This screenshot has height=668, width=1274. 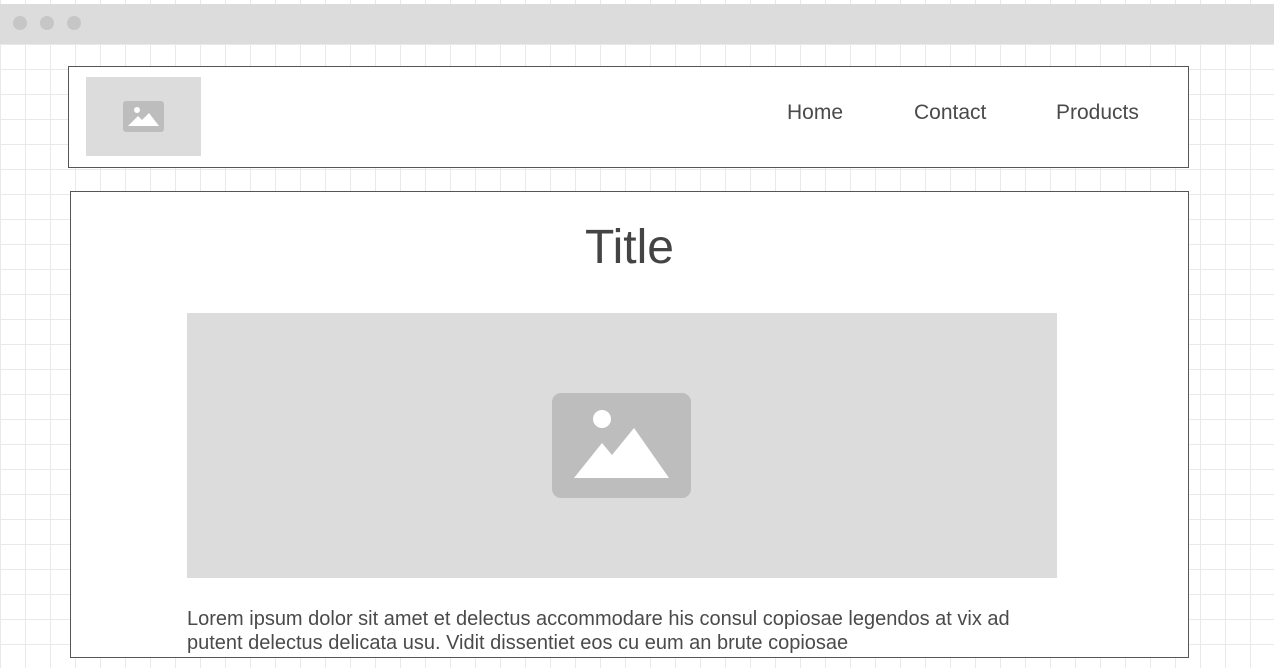 I want to click on window-minimize-dot, so click(x=47, y=23).